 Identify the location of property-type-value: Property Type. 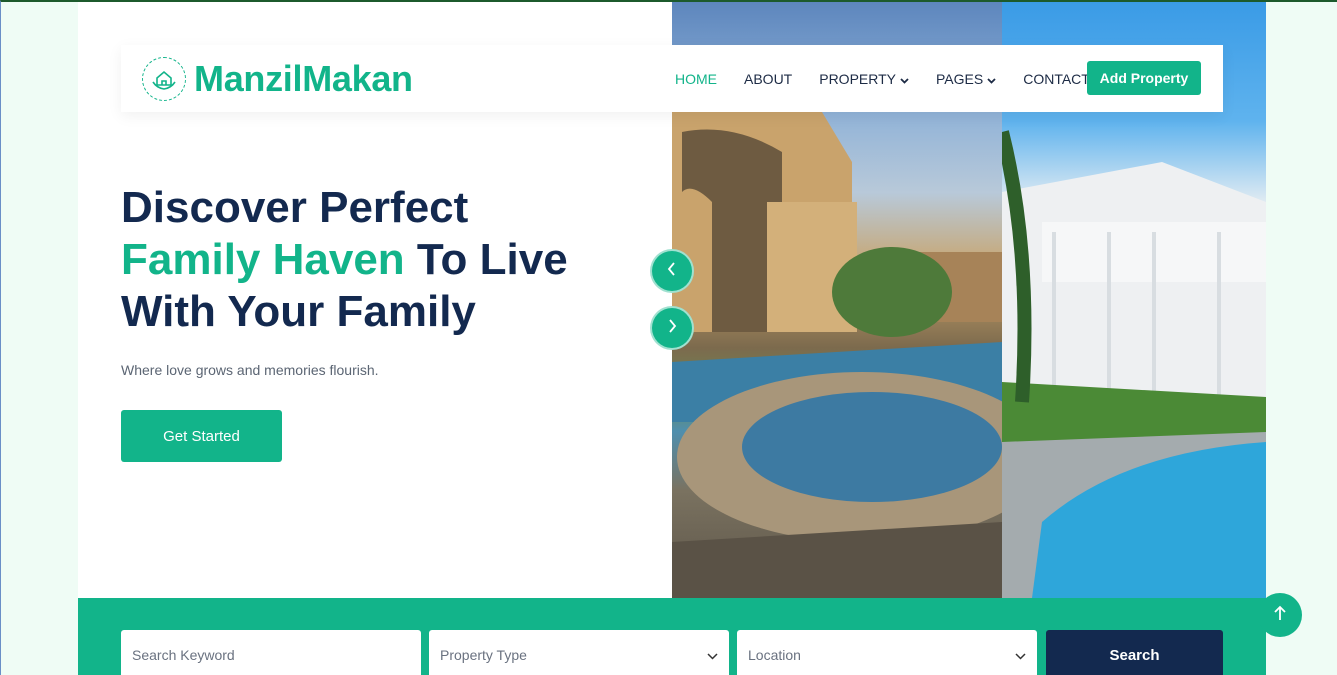
(483, 655).